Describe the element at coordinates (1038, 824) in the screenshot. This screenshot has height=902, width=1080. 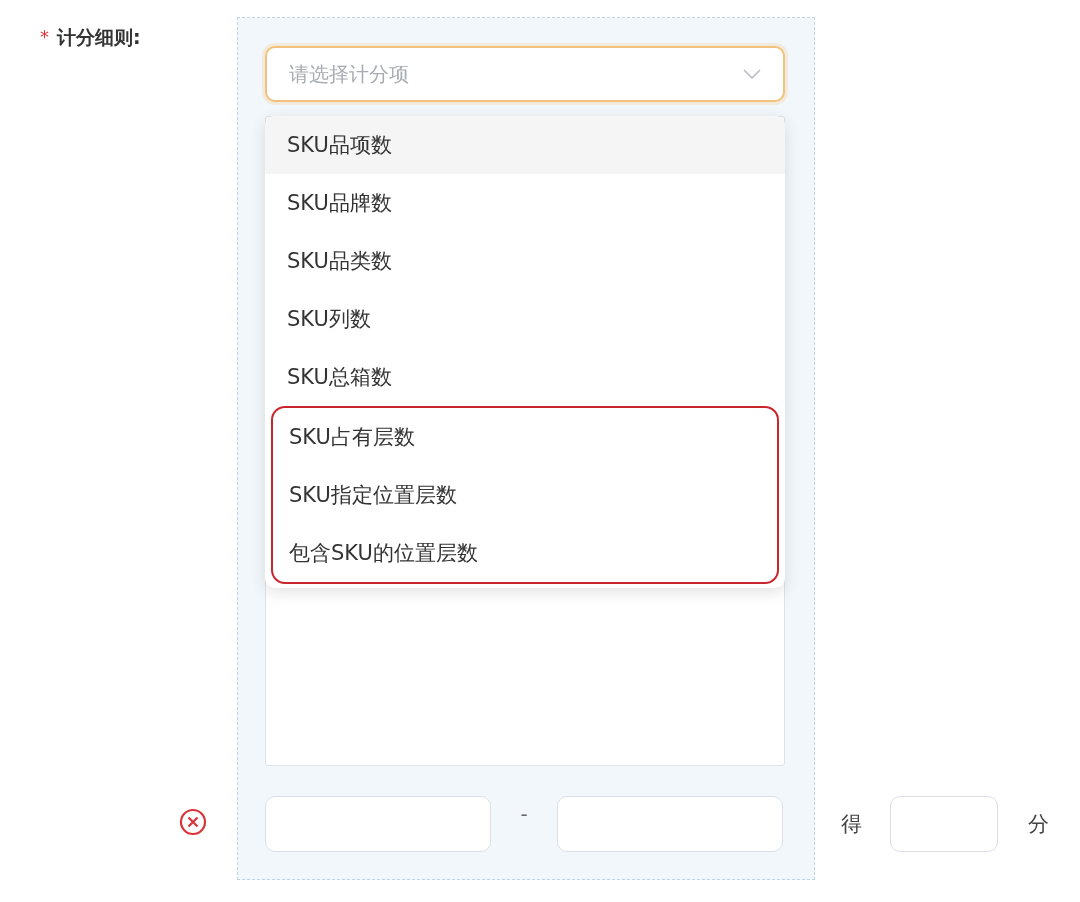
I see `score-suffix: 分` at that location.